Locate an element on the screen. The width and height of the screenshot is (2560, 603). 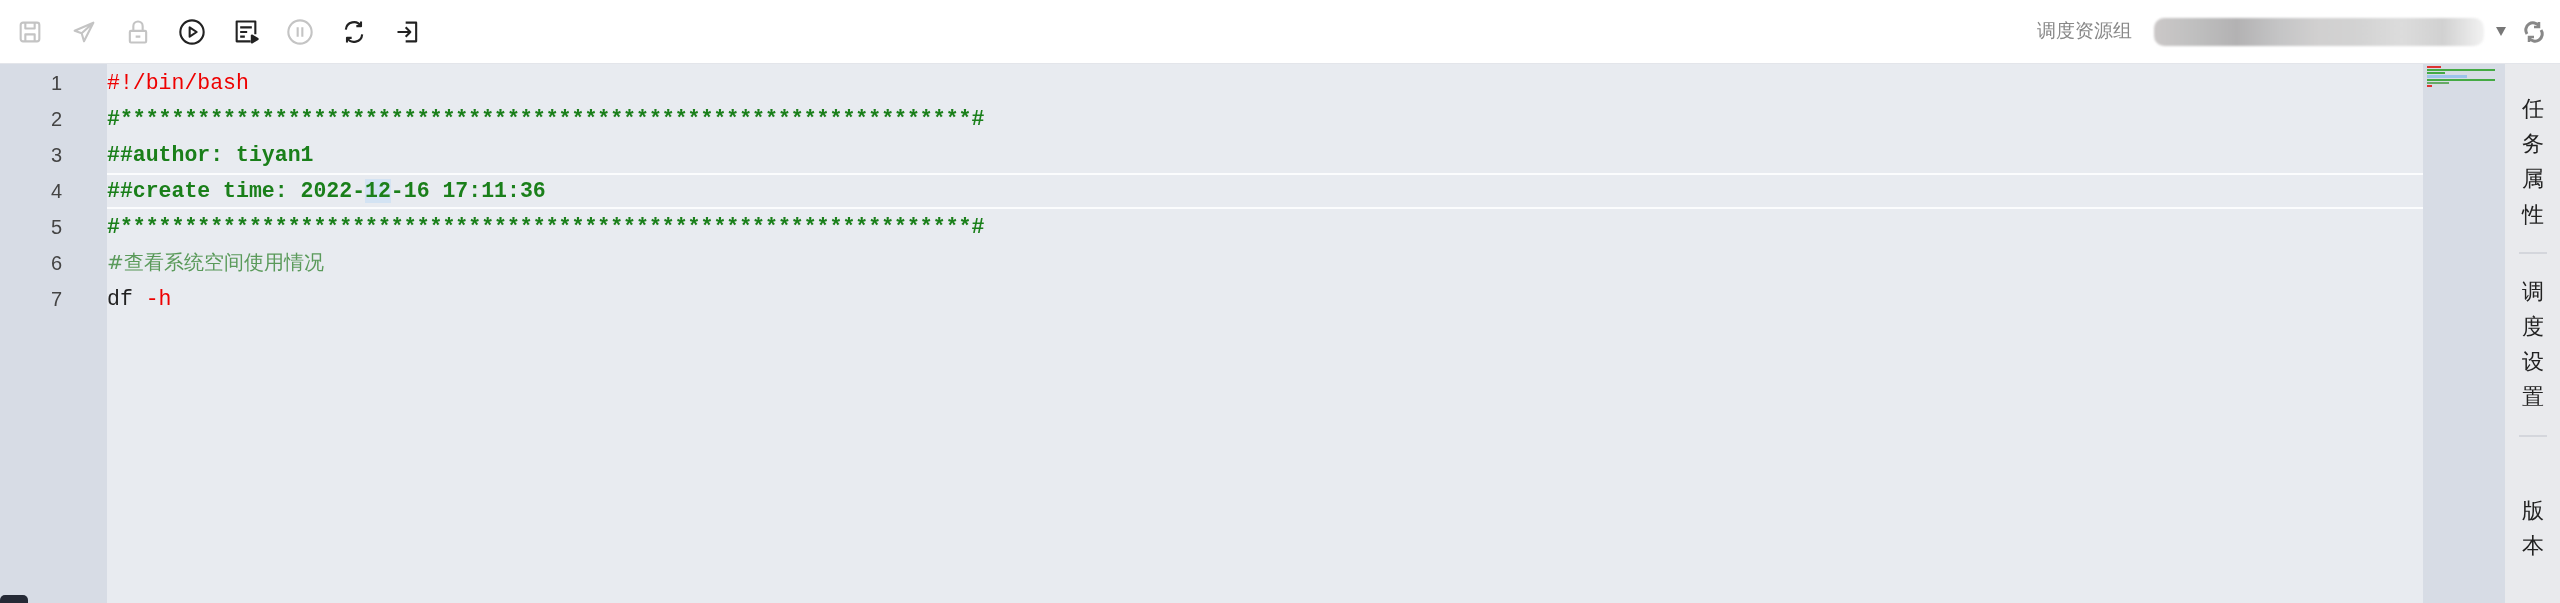
line-number: 4 is located at coordinates (56, 191).